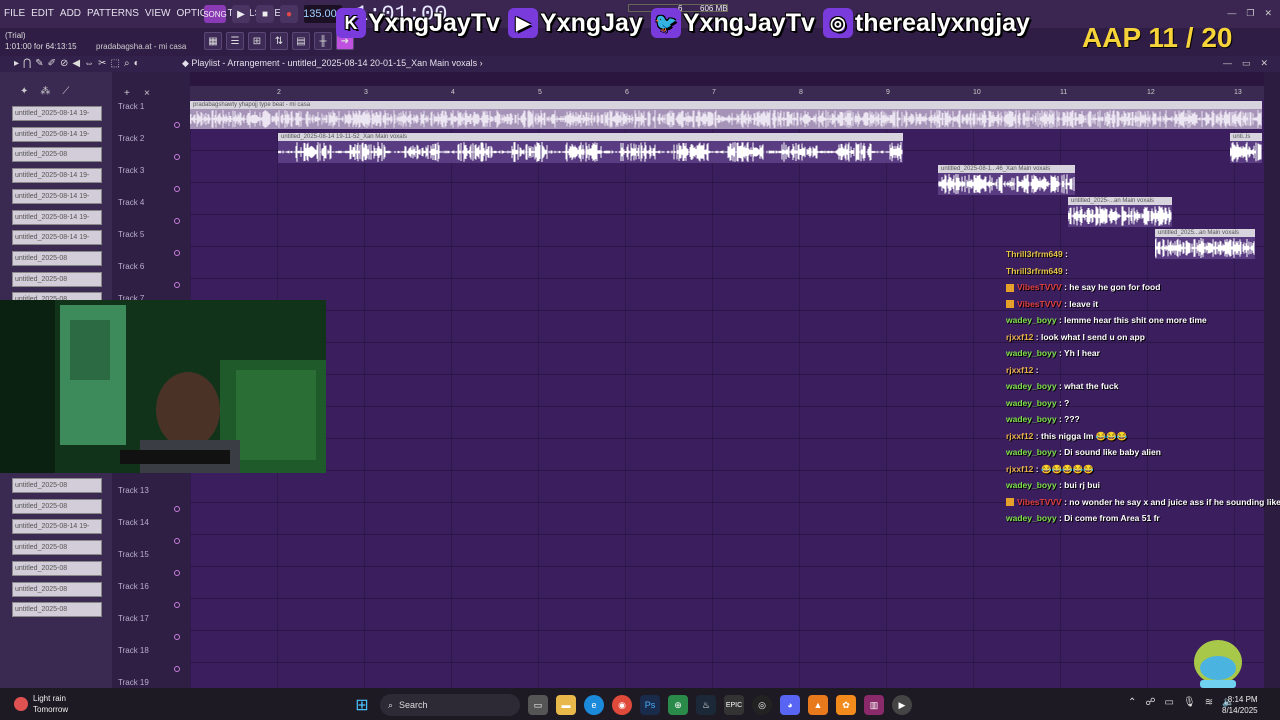 Image resolution: width=1280 pixels, height=720 pixels. Describe the element at coordinates (133, 586) in the screenshot. I see `track-label: Track 16` at that location.